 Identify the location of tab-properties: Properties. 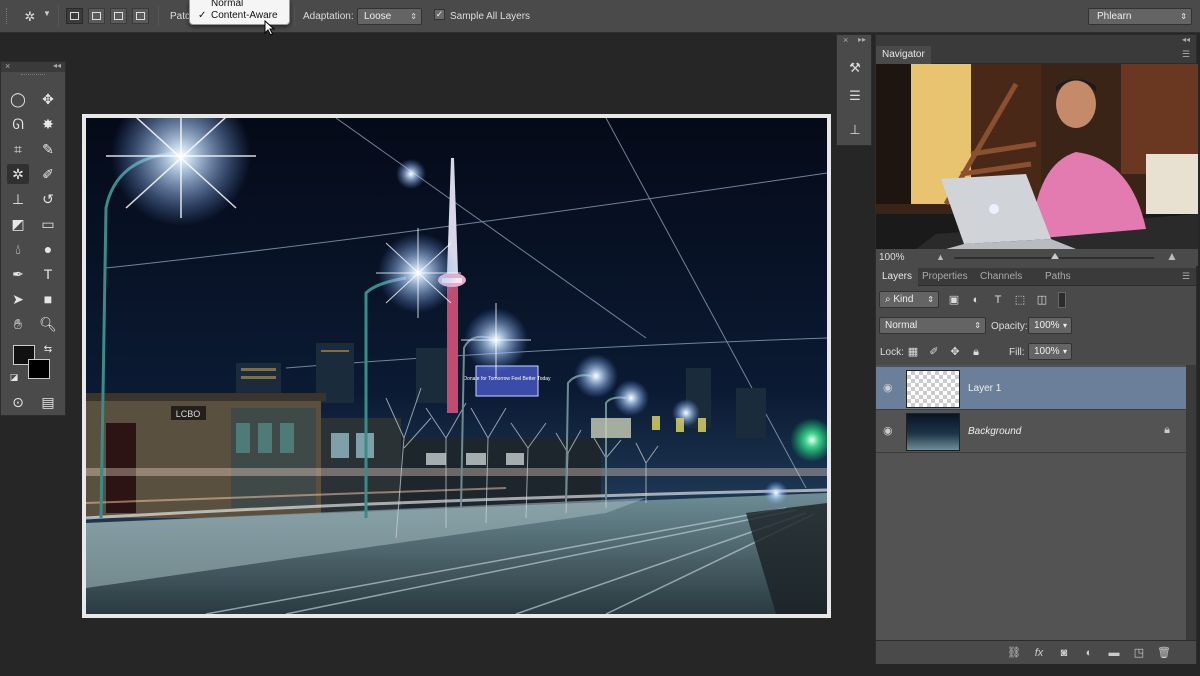
(945, 277).